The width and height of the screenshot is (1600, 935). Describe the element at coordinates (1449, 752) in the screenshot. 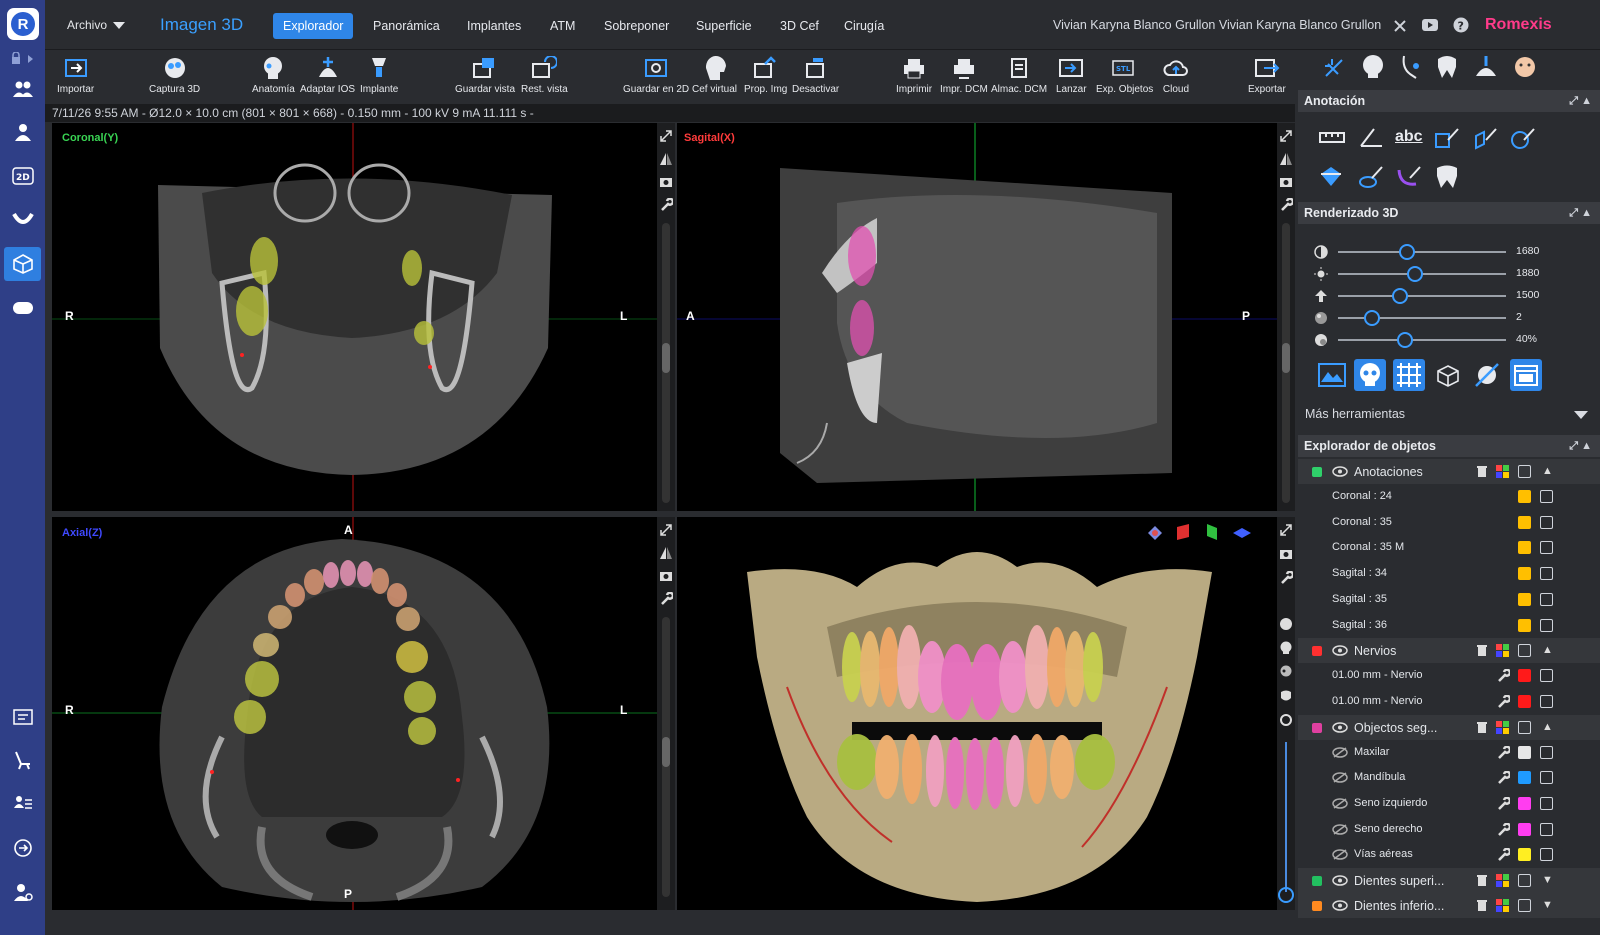

I see `object-item: Maxilar` at that location.